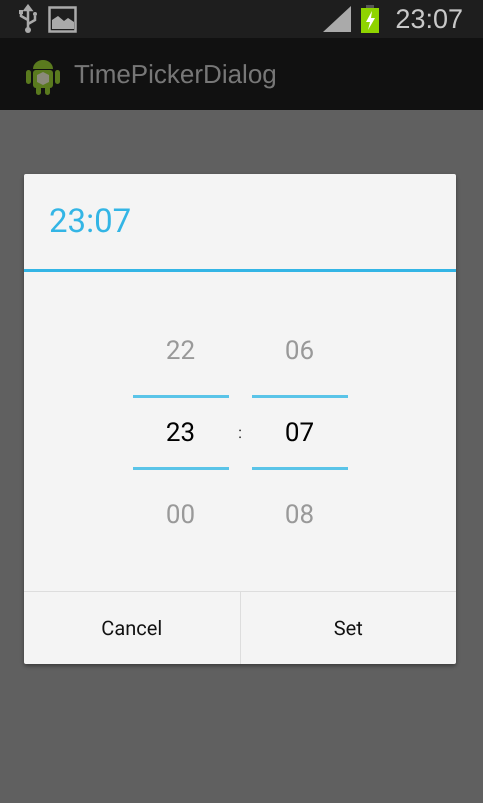 Image resolution: width=483 pixels, height=803 pixels. Describe the element at coordinates (370, 19) in the screenshot. I see `battery-icon` at that location.